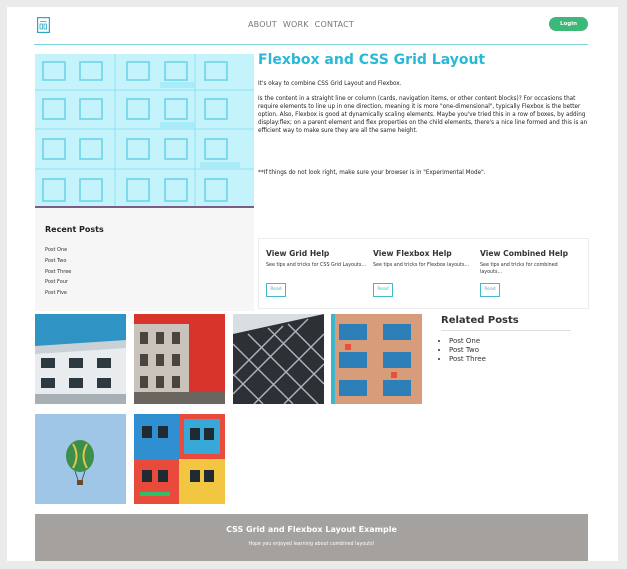 Image resolution: width=627 pixels, height=569 pixels. Describe the element at coordinates (376, 359) in the screenshot. I see `gallery-photo-blue-balconies` at that location.